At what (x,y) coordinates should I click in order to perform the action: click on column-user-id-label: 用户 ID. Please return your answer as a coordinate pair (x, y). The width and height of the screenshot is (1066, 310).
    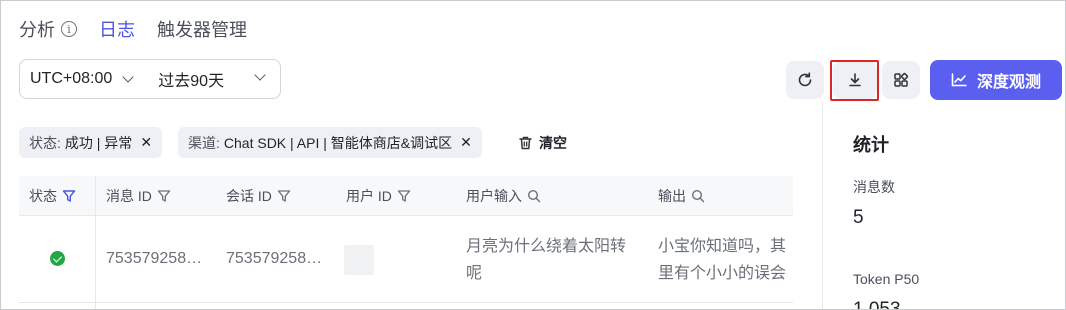
    Looking at the image, I should click on (369, 196).